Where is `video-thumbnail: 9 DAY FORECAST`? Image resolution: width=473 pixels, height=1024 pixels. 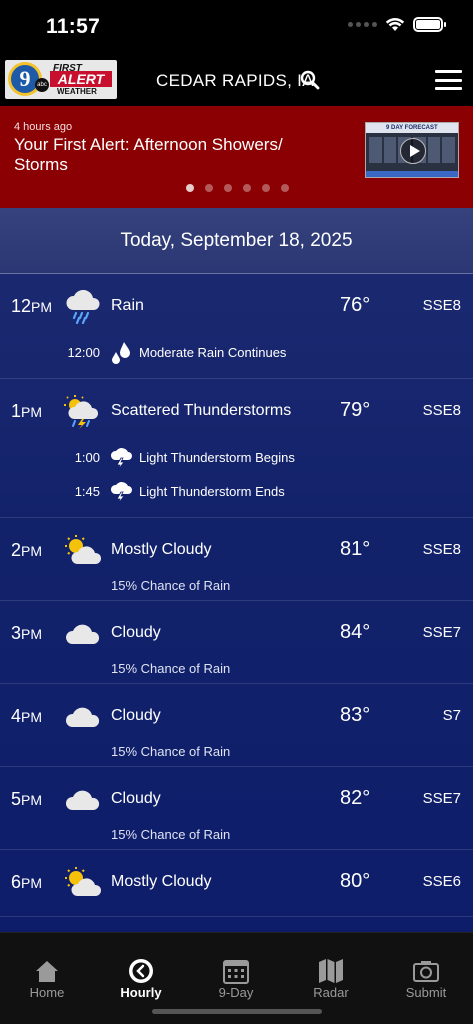
video-thumbnail: 9 DAY FORECAST is located at coordinates (412, 150).